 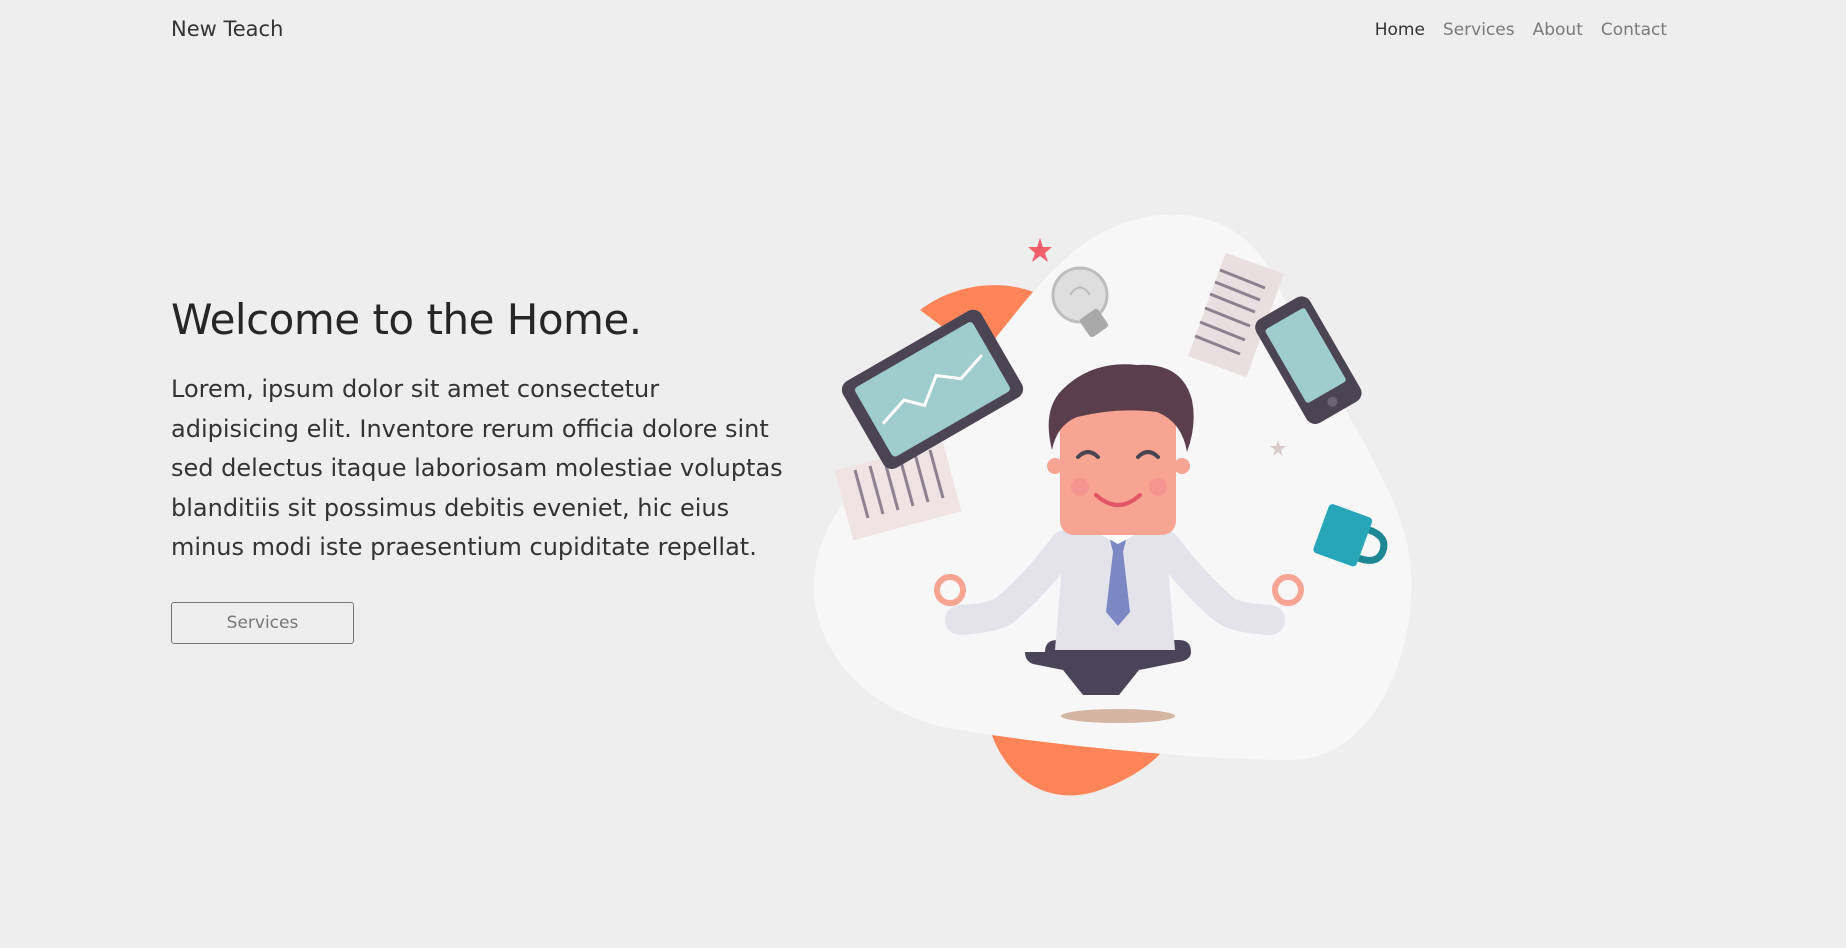 What do you see at coordinates (1040, 250) in the screenshot?
I see `star-icon` at bounding box center [1040, 250].